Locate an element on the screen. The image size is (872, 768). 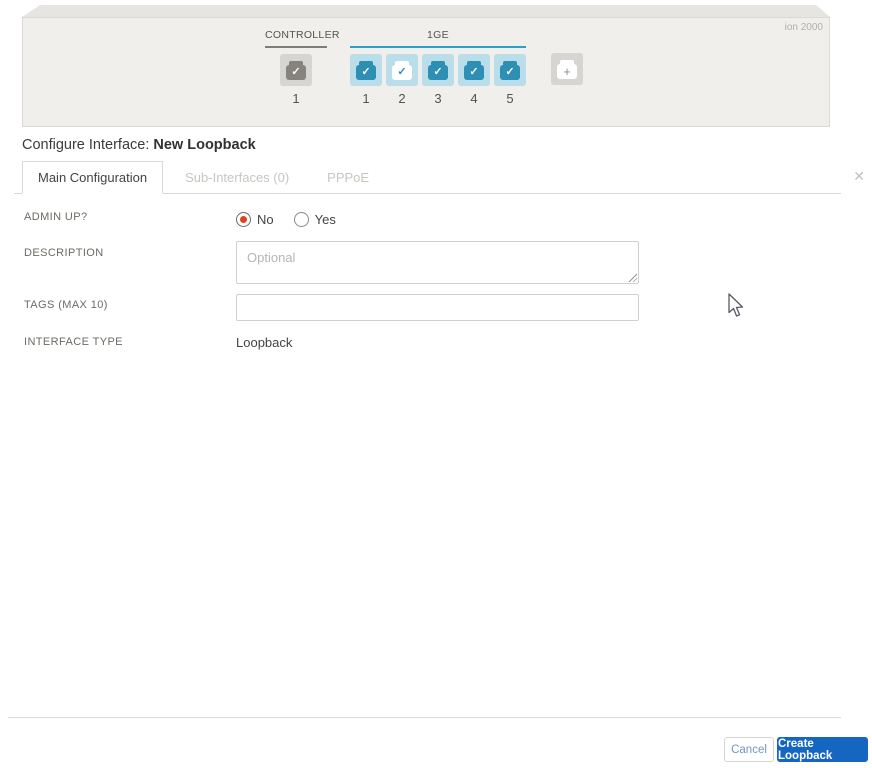
controller-group-label: CONTROLLER is located at coordinates (302, 38).